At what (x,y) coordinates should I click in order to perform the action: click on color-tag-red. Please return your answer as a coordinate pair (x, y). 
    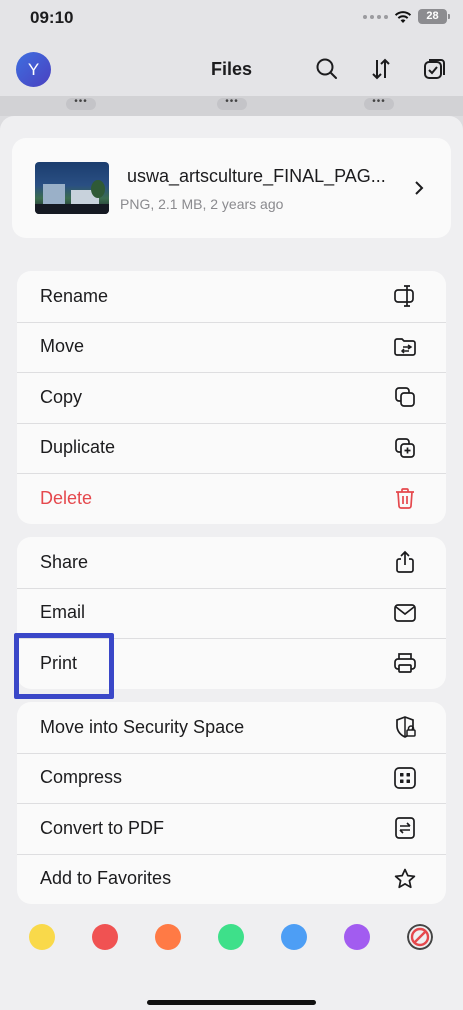
    Looking at the image, I should click on (105, 937).